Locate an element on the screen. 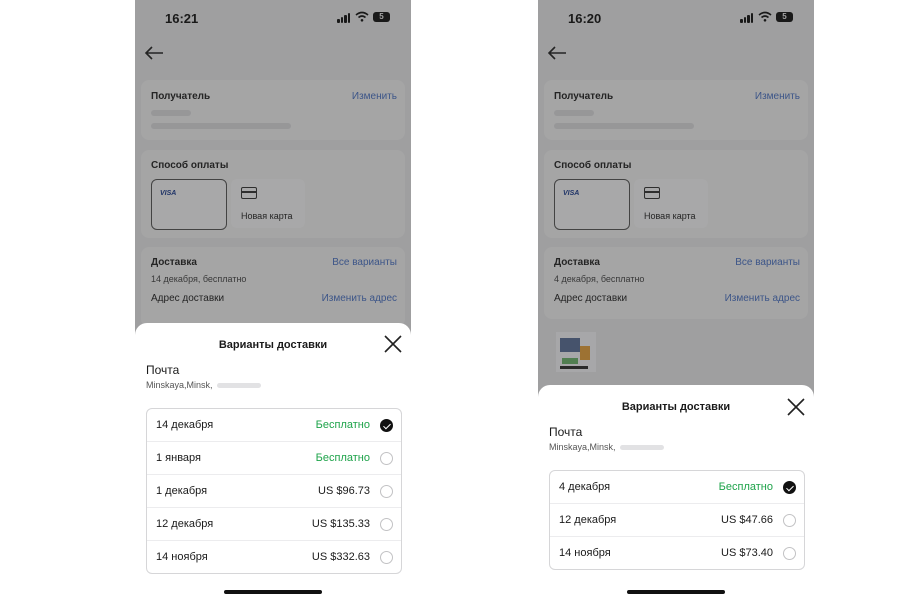  option-price: US $73.40 is located at coordinates (747, 553).